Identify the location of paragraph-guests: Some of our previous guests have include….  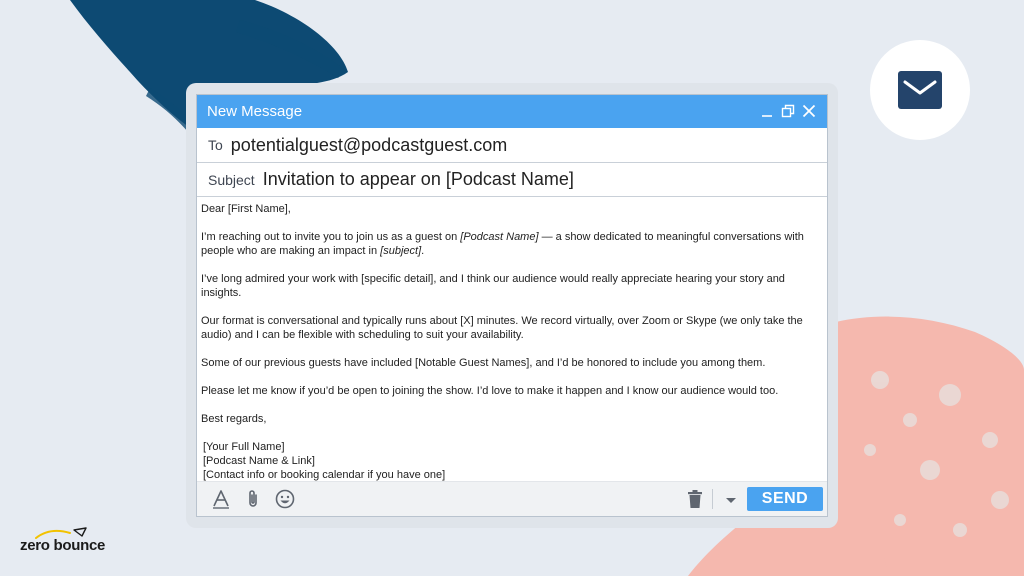
(483, 363).